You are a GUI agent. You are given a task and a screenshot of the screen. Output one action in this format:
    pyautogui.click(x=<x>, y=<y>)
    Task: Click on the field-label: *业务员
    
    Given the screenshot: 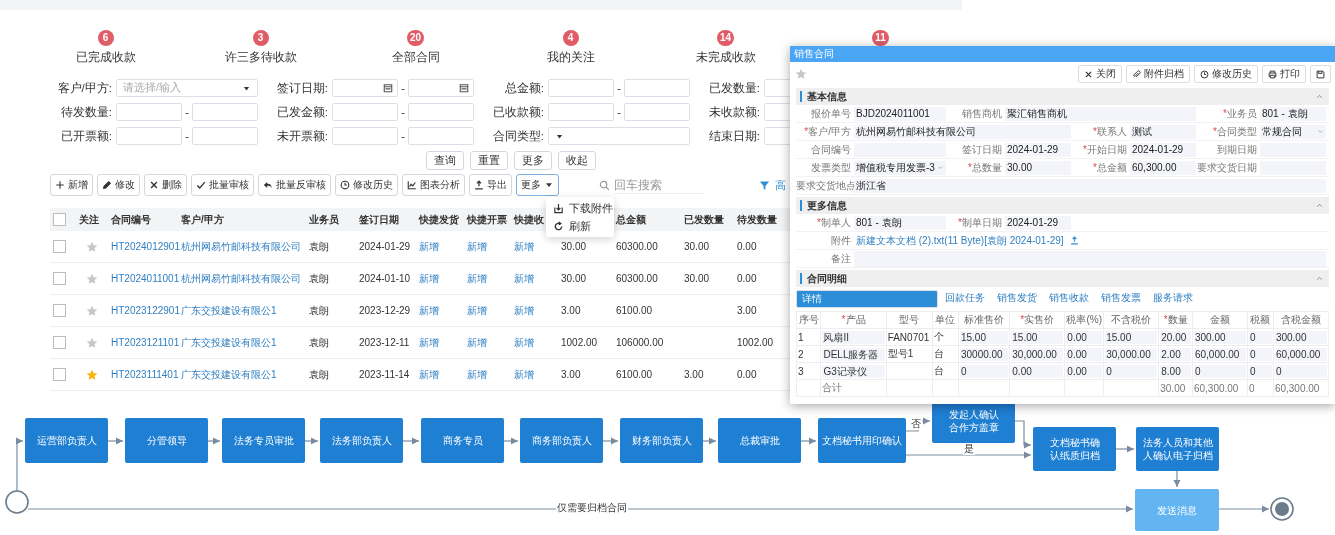 What is the action you would take?
    pyautogui.click(x=1240, y=113)
    